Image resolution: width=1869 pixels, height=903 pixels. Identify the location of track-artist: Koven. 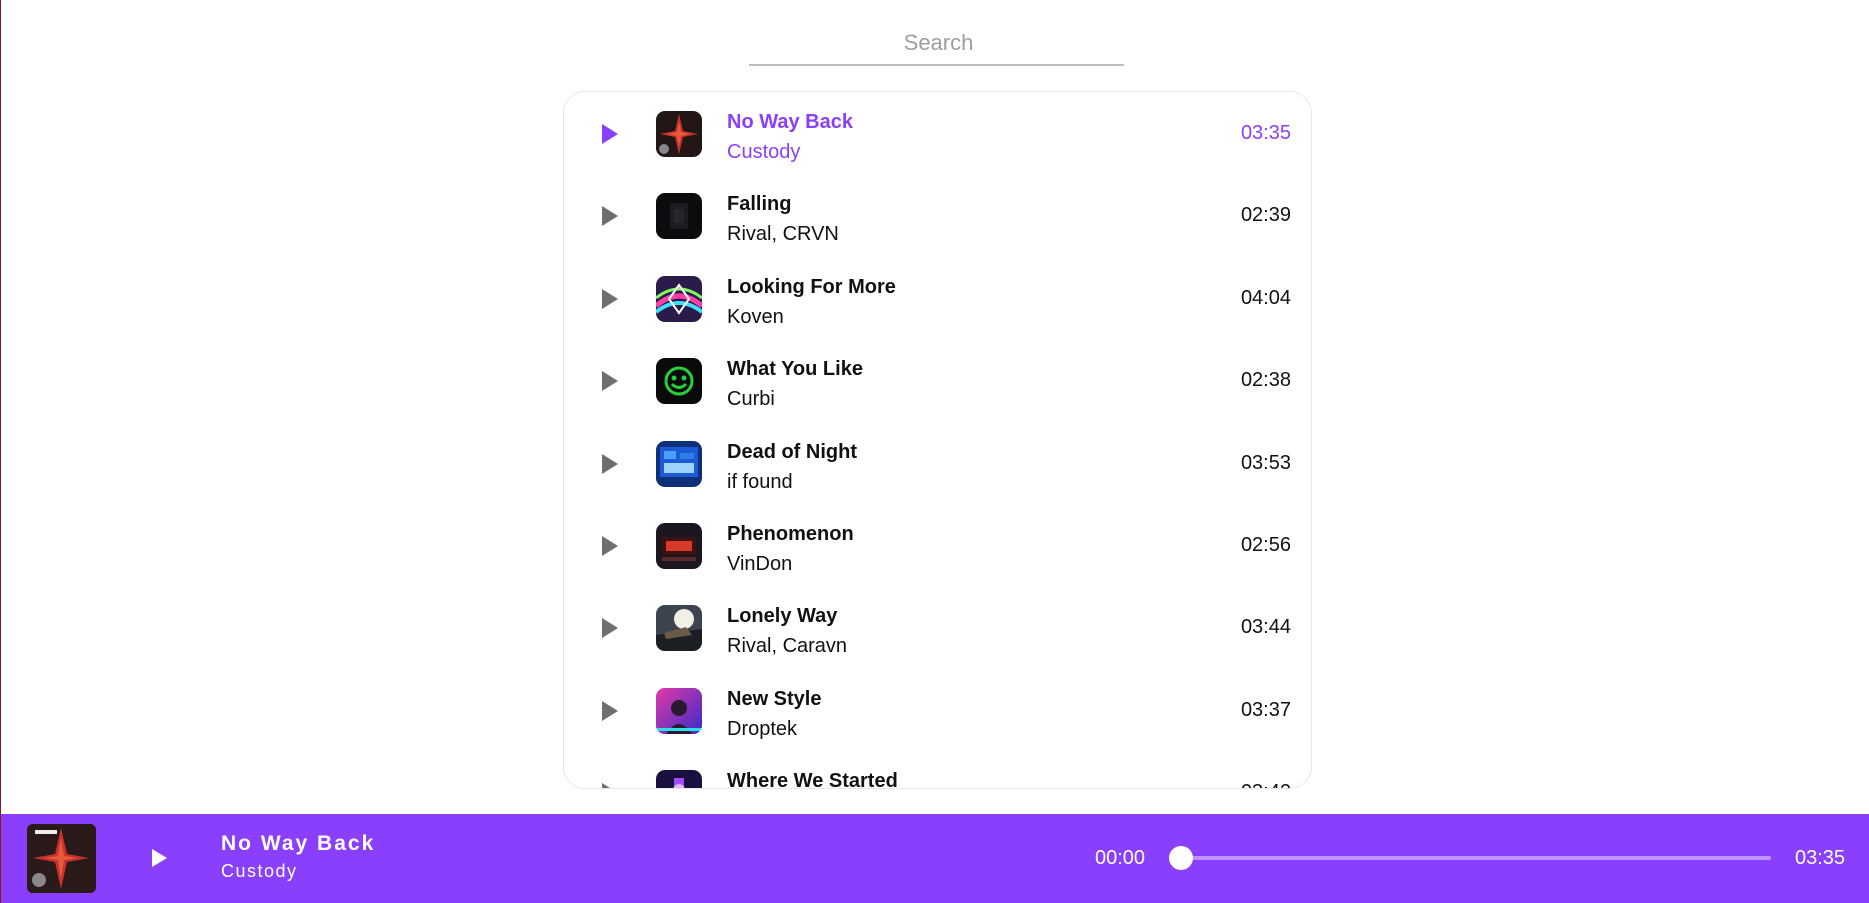
(755, 316).